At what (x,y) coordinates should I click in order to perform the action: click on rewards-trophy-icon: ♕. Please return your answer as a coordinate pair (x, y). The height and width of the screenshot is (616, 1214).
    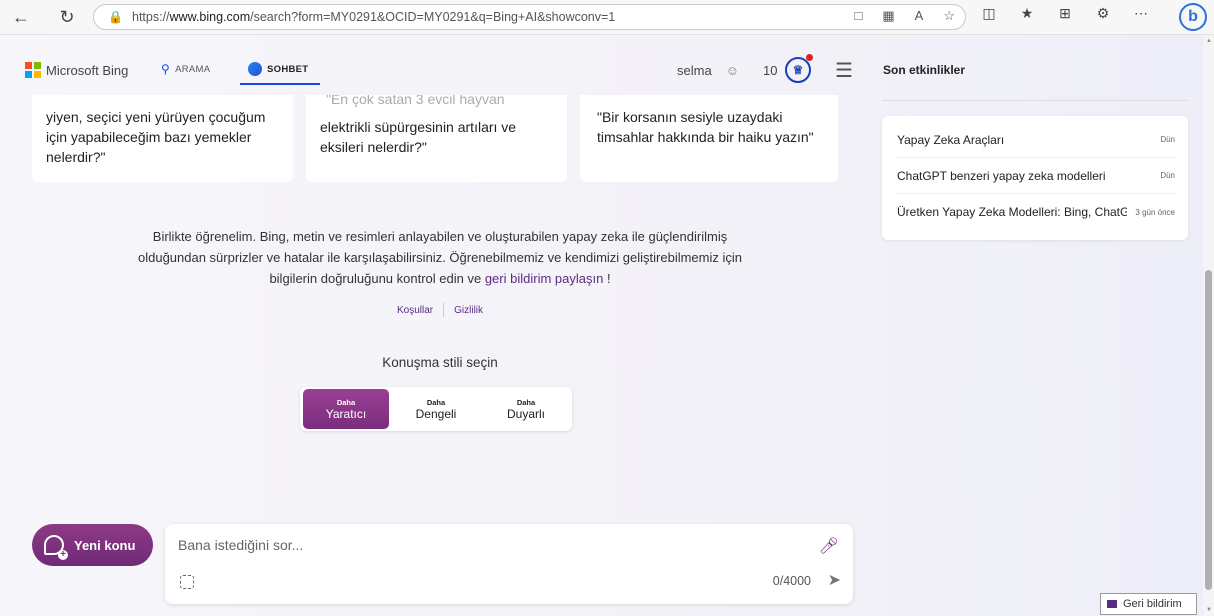
    Looking at the image, I should click on (799, 68).